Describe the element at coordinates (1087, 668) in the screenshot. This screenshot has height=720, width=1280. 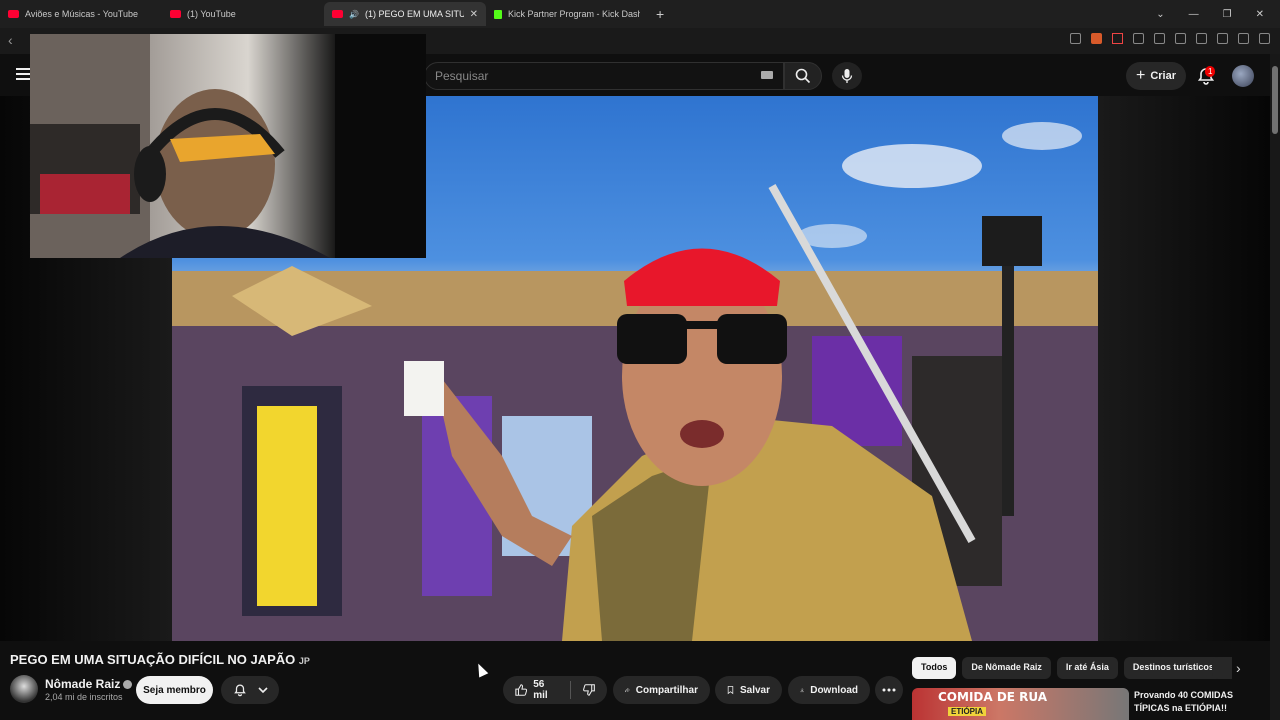
I see `chip-asia: Ir até Ásia` at that location.